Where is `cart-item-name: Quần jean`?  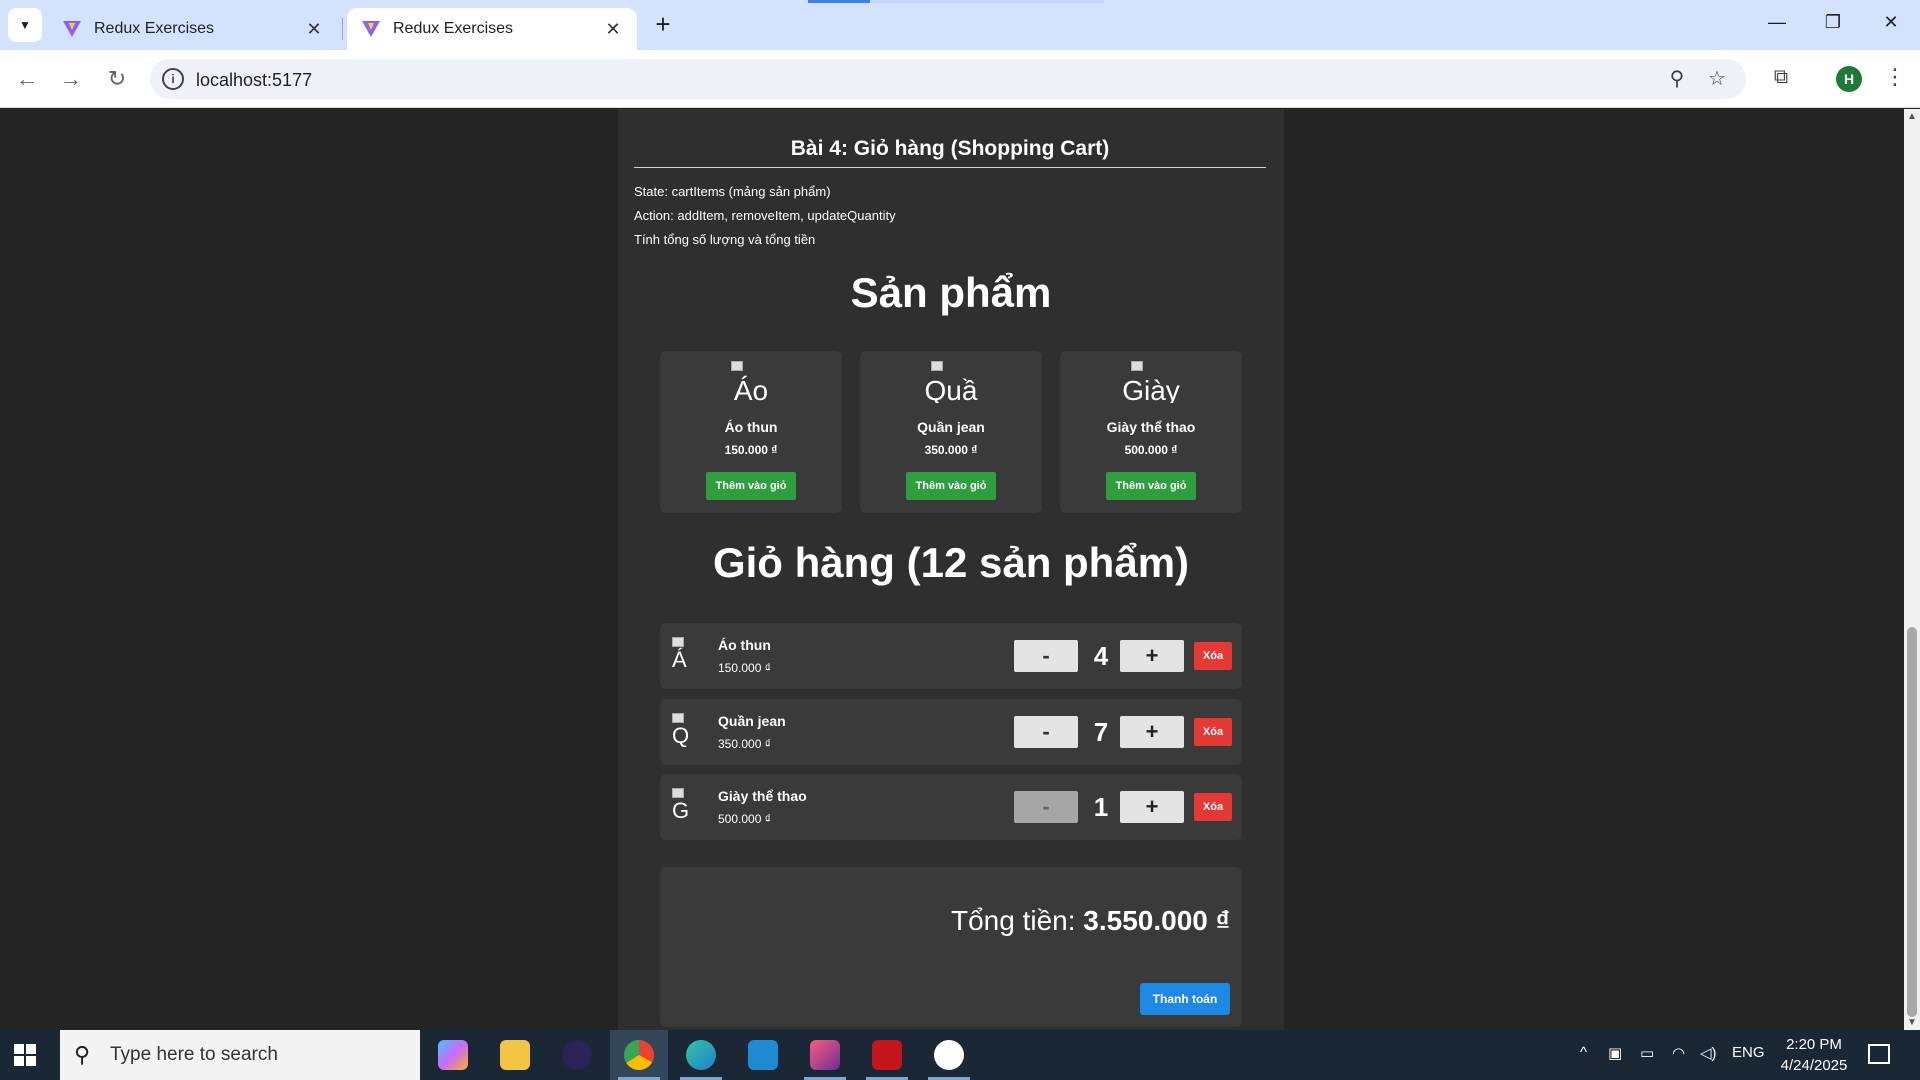
cart-item-name: Quần jean is located at coordinates (752, 721).